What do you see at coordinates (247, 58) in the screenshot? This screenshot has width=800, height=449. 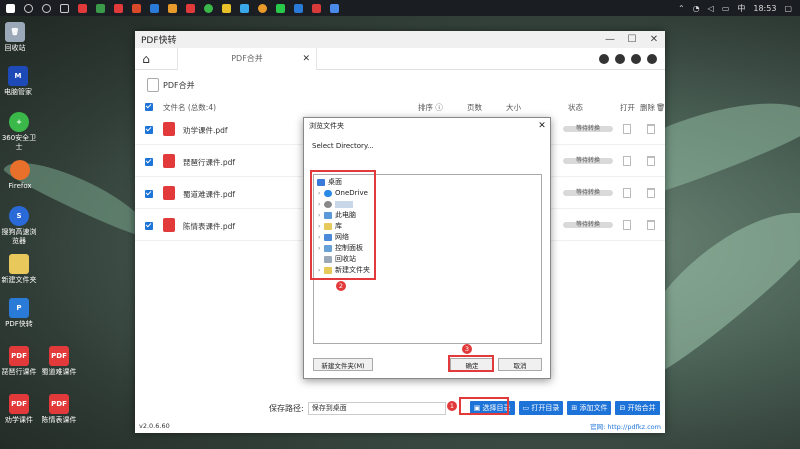 I see `tab-pdf-merge: PDF合并 ✕` at bounding box center [247, 58].